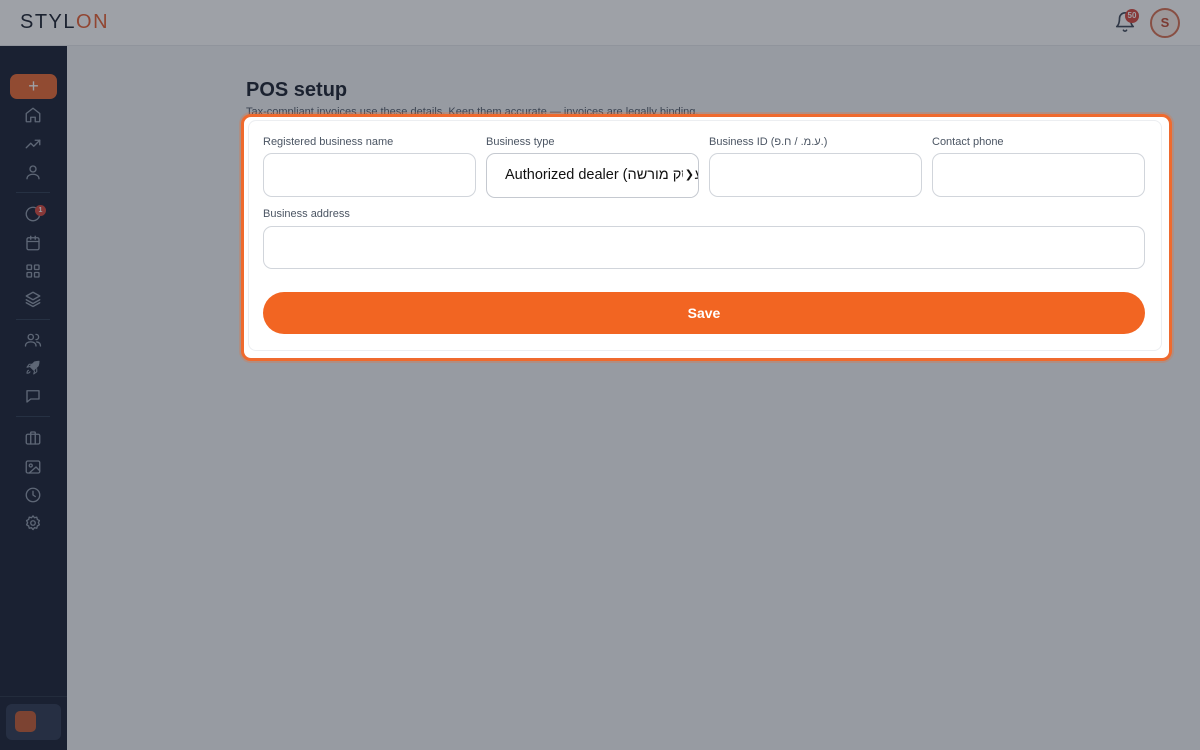 This screenshot has height=750, width=1200. I want to click on business-address-input, so click(704, 247).